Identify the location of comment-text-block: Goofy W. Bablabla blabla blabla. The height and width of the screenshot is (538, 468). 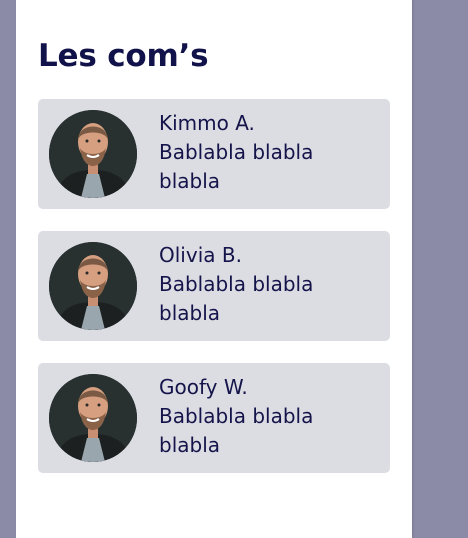
(269, 416).